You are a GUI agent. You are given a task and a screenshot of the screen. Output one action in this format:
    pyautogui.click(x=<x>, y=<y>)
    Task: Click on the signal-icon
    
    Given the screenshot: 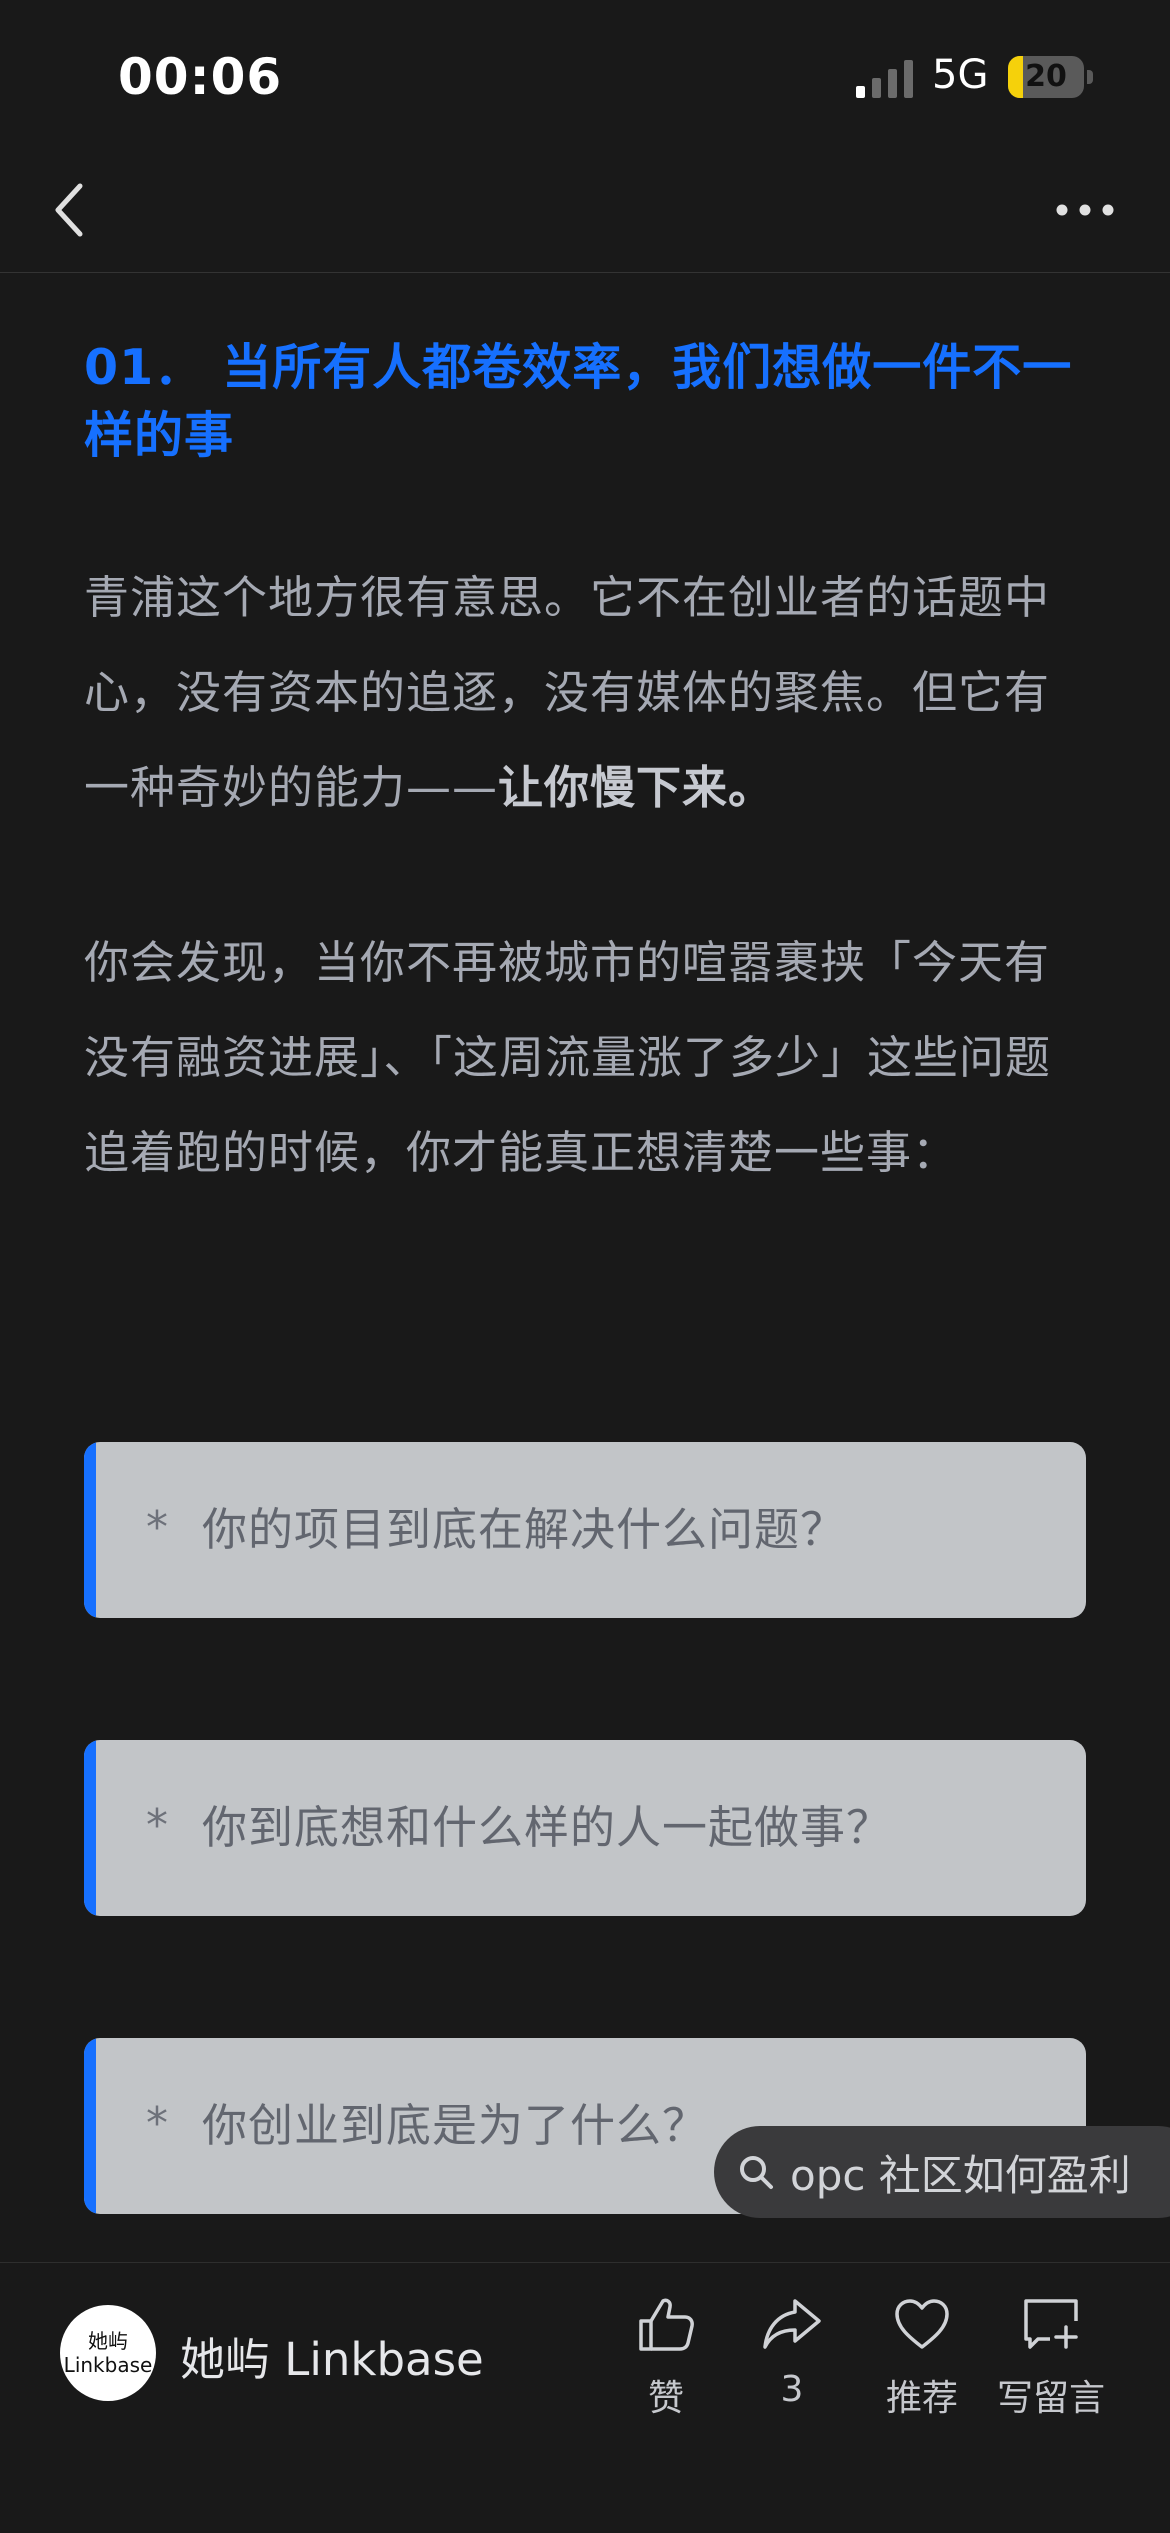 What is the action you would take?
    pyautogui.click(x=884, y=79)
    